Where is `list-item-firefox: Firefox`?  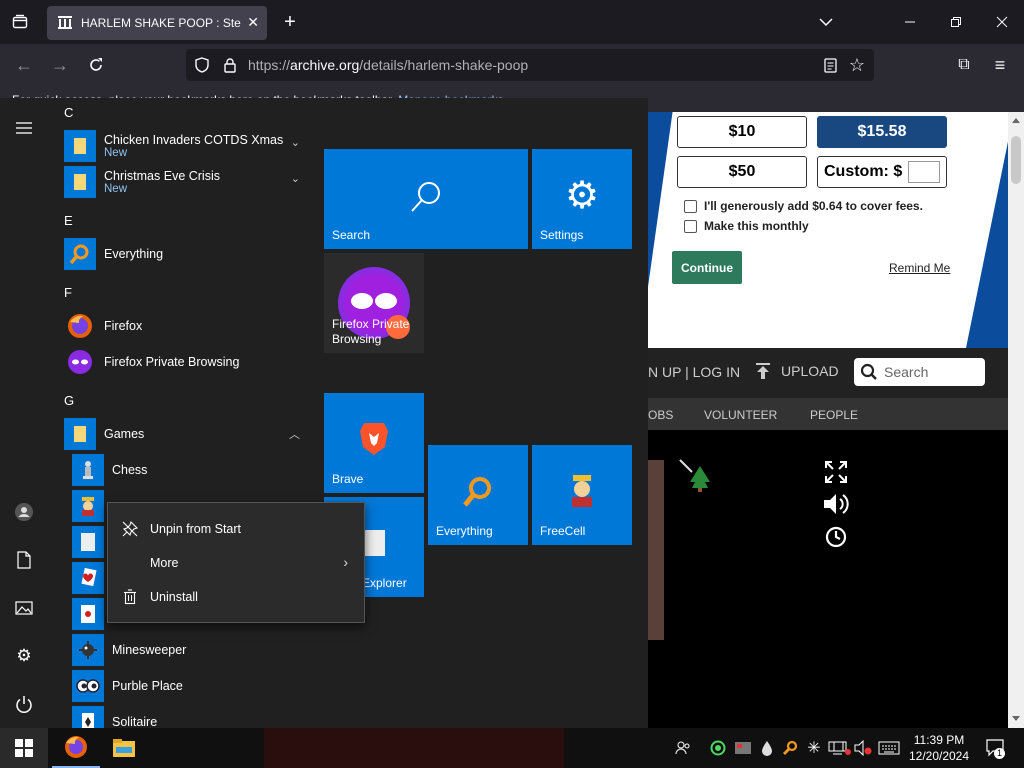 list-item-firefox: Firefox is located at coordinates (189, 326).